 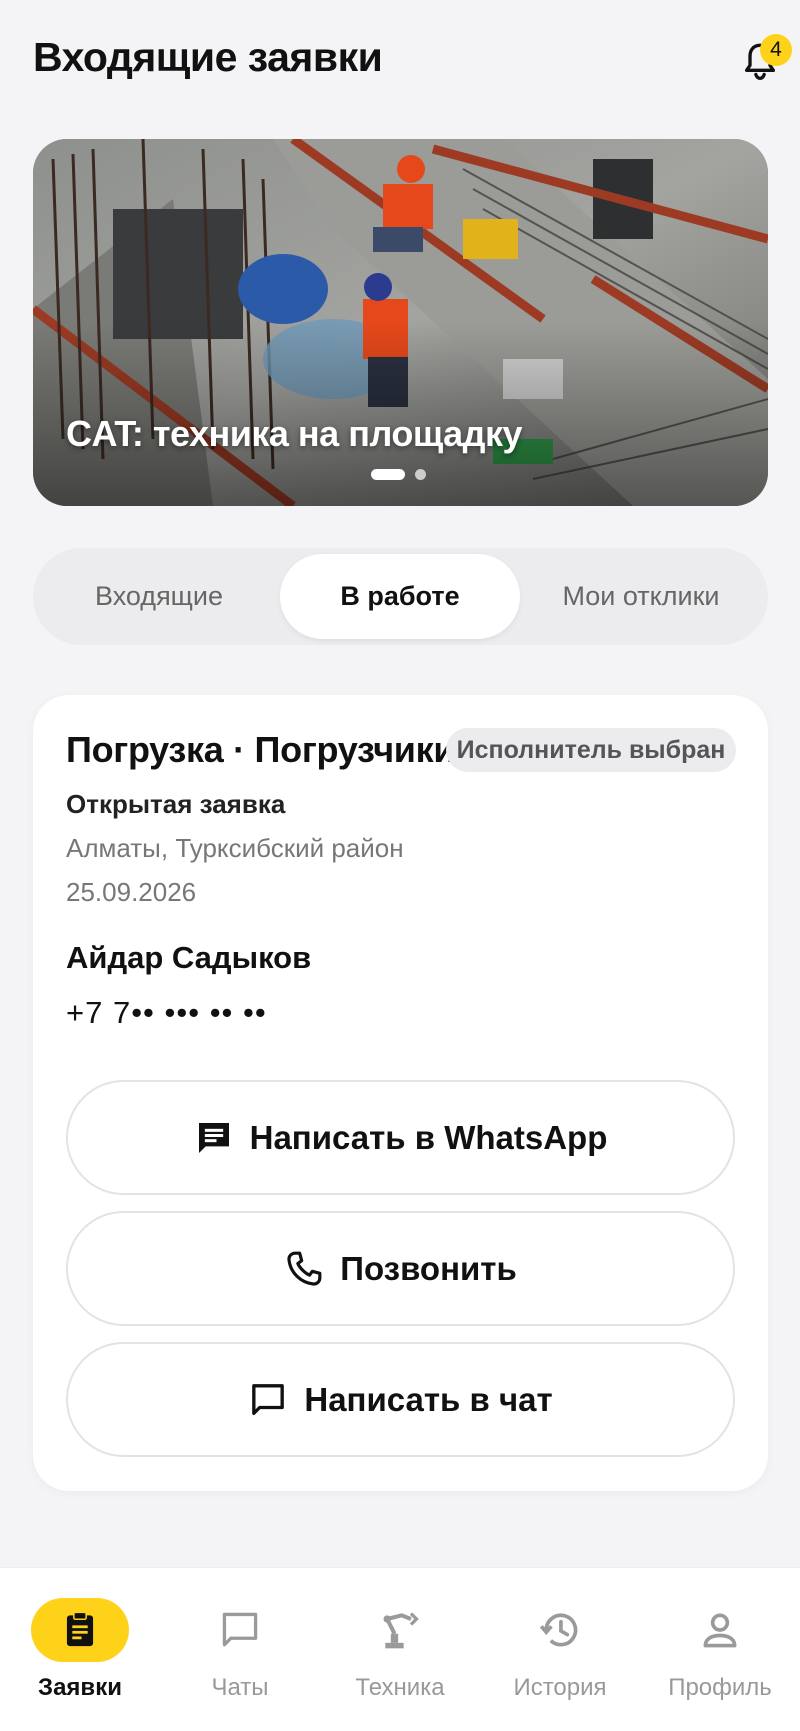 I want to click on contact-phone: +7 7•• ••• •• ••, so click(x=166, y=1012).